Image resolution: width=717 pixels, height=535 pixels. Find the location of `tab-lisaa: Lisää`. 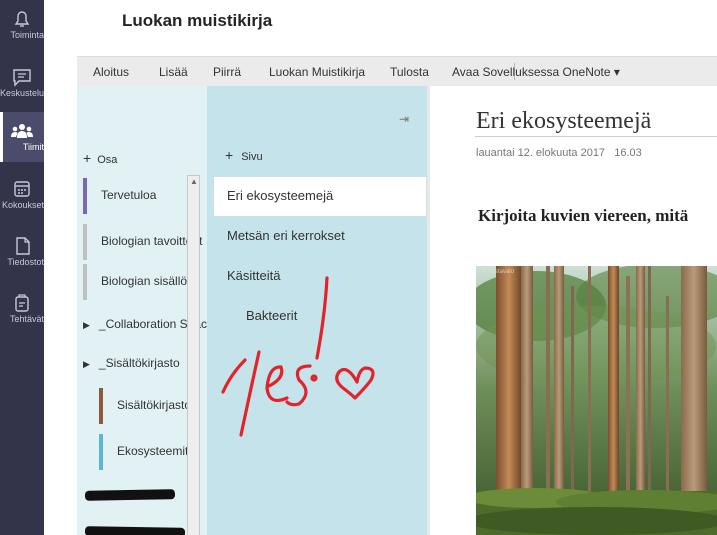

tab-lisaa: Lisää is located at coordinates (173, 72).